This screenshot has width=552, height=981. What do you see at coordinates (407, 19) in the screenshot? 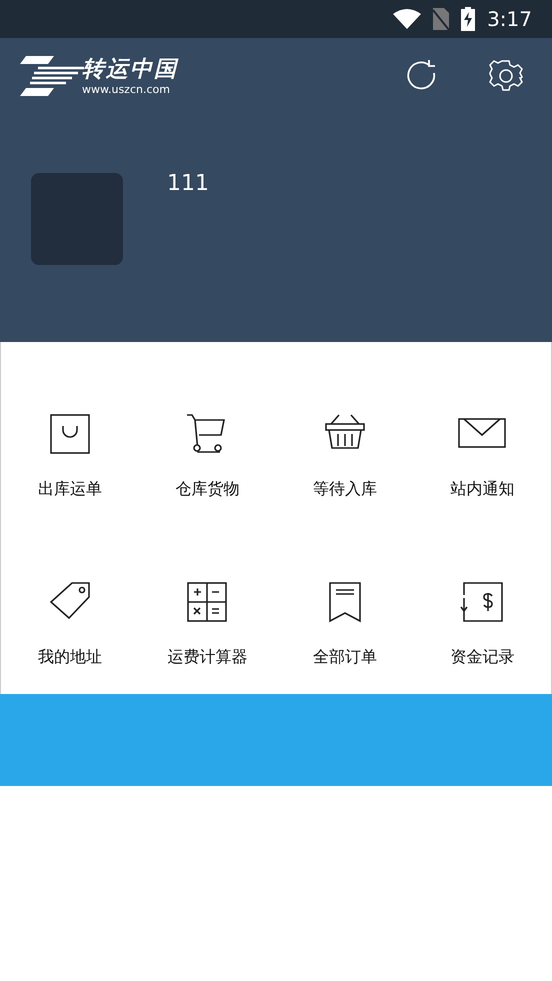
I see `wifi-icon` at bounding box center [407, 19].